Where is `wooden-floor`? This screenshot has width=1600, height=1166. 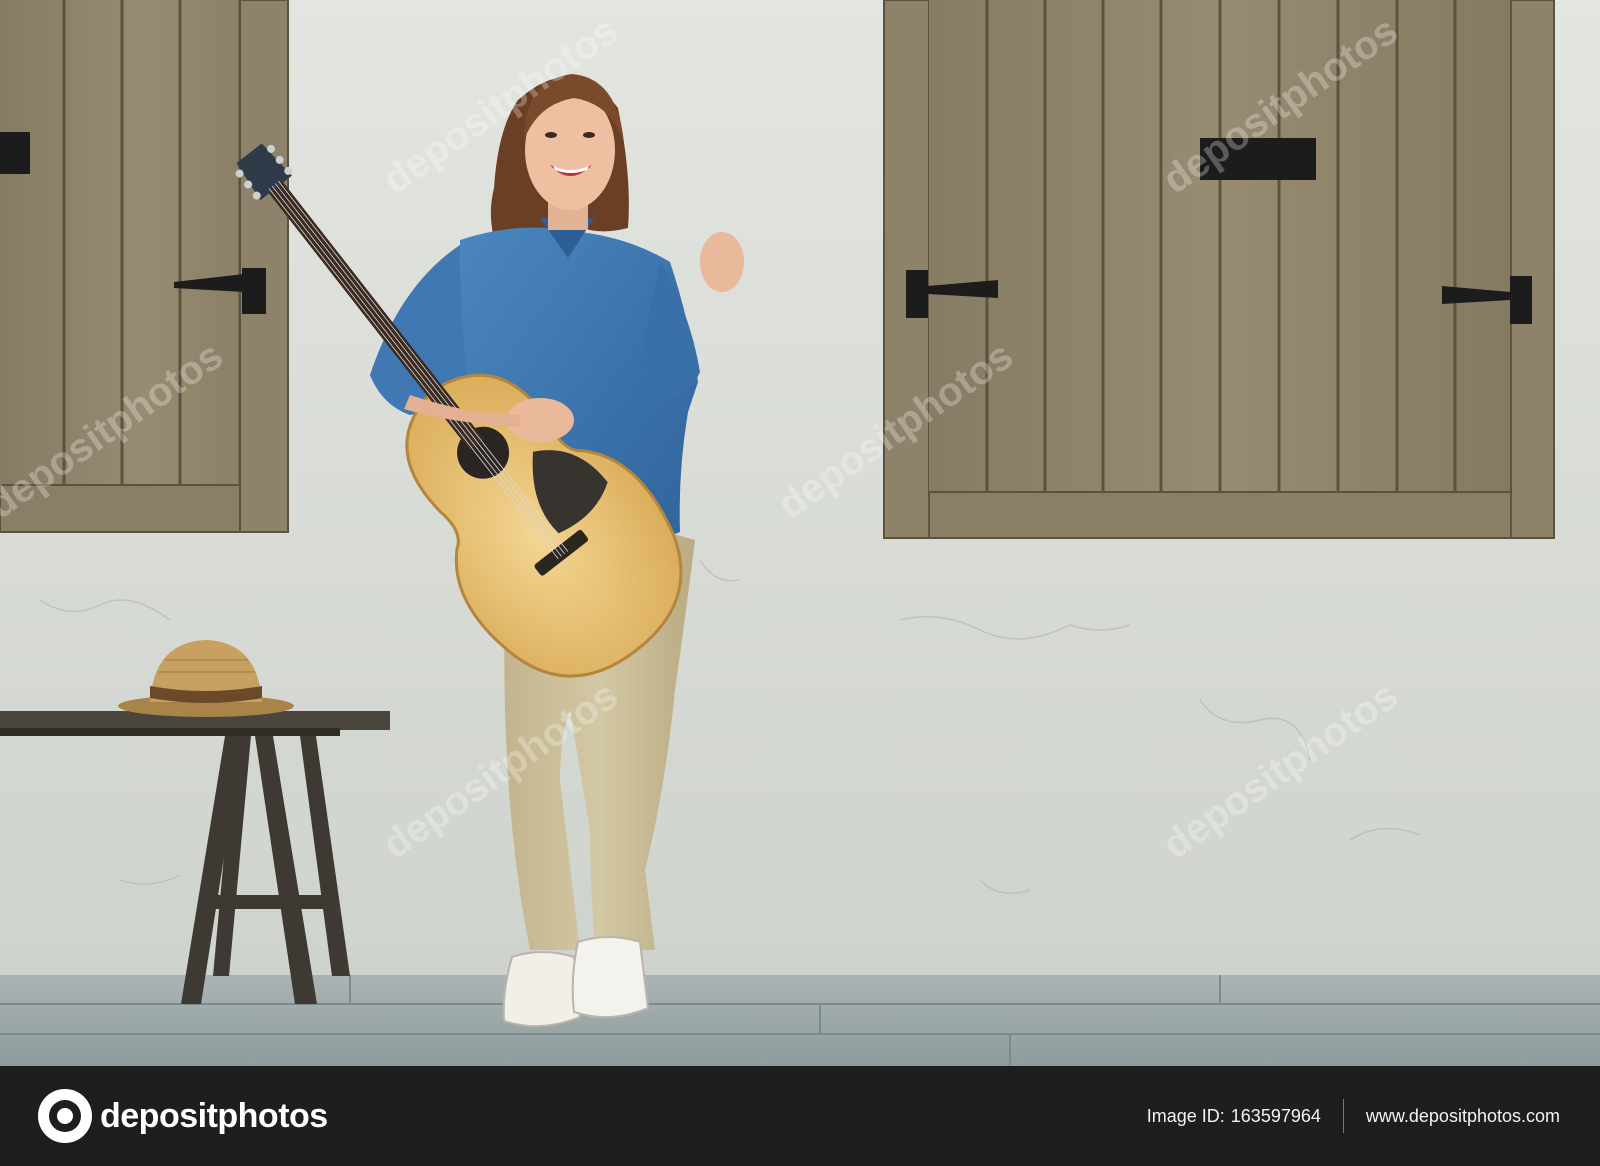 wooden-floor is located at coordinates (800, 1020).